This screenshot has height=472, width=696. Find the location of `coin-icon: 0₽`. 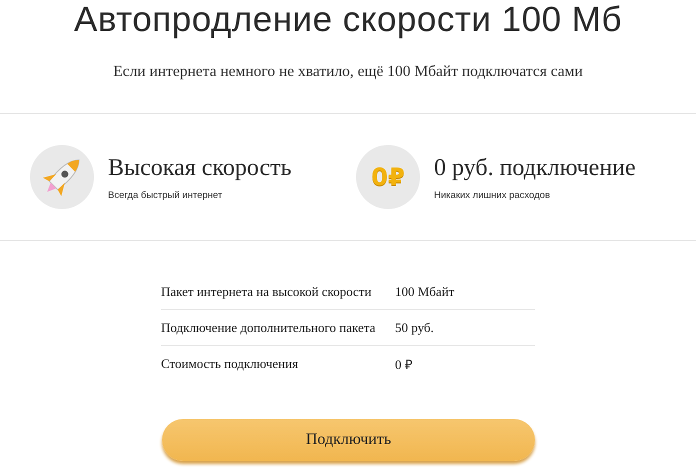

coin-icon: 0₽ is located at coordinates (388, 177).